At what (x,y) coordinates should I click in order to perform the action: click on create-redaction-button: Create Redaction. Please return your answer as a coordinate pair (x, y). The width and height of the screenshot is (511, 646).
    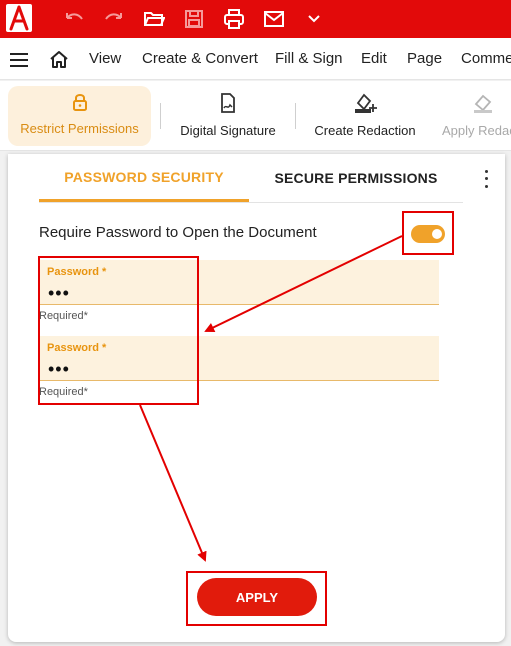
    Looking at the image, I should click on (365, 116).